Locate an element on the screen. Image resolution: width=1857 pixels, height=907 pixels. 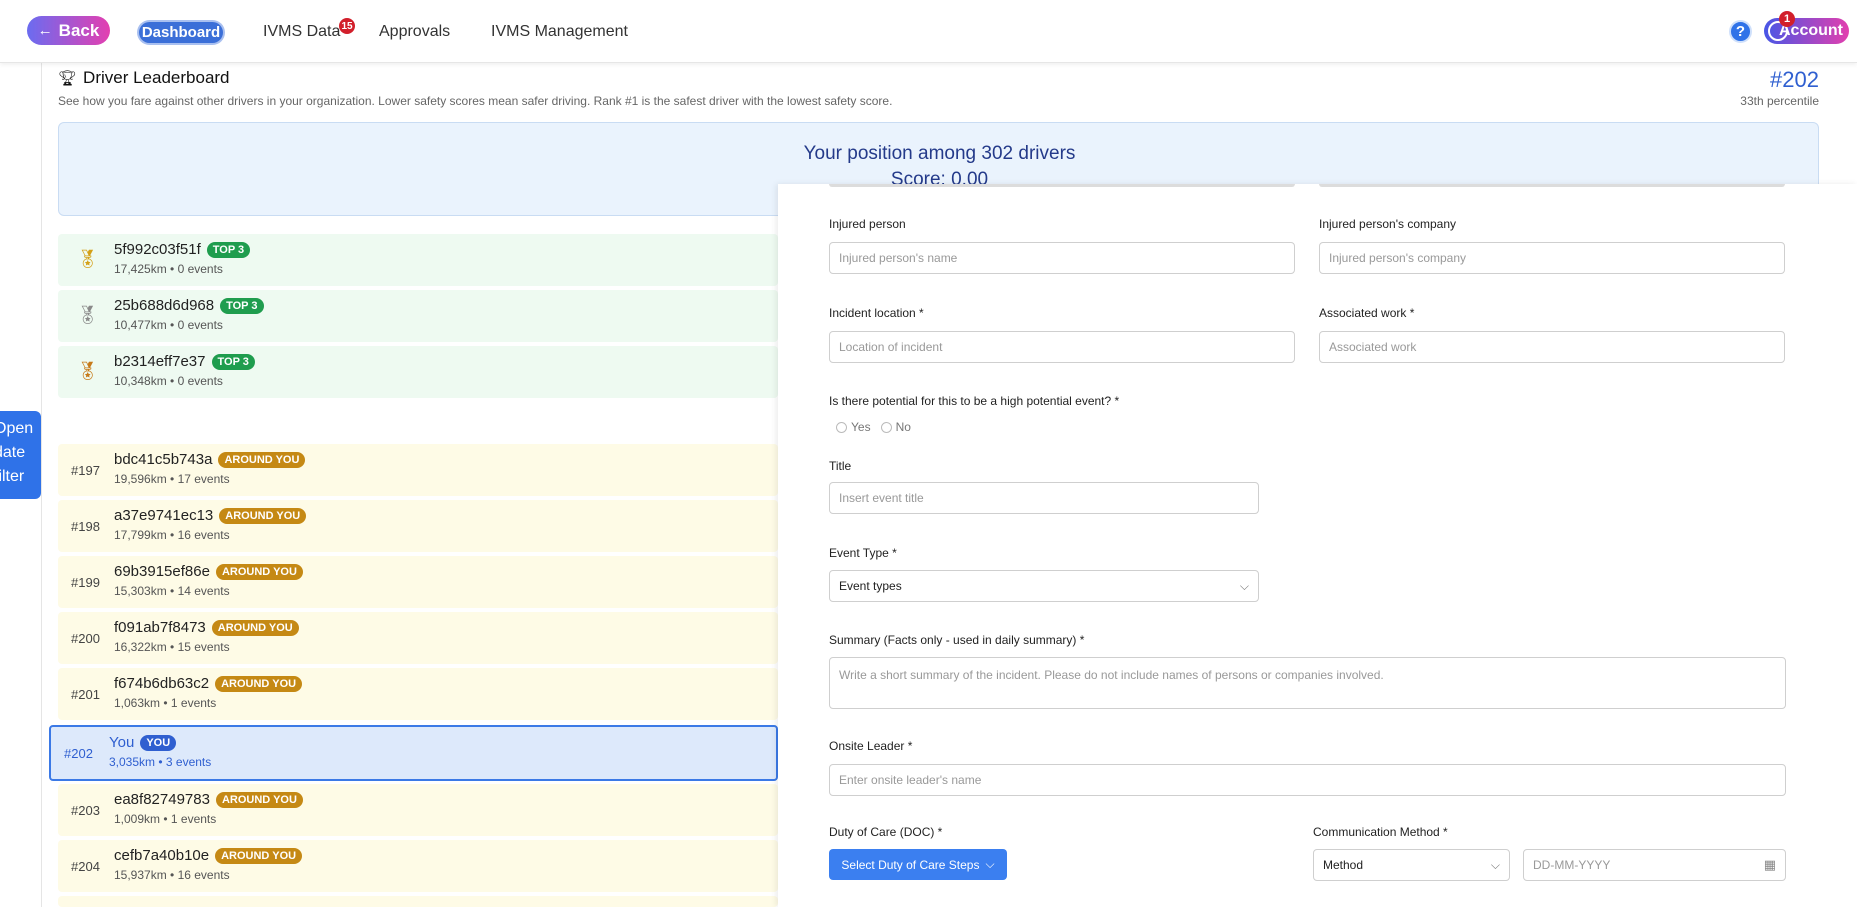
injured-company-label: Injured person's company is located at coordinates (1388, 224).